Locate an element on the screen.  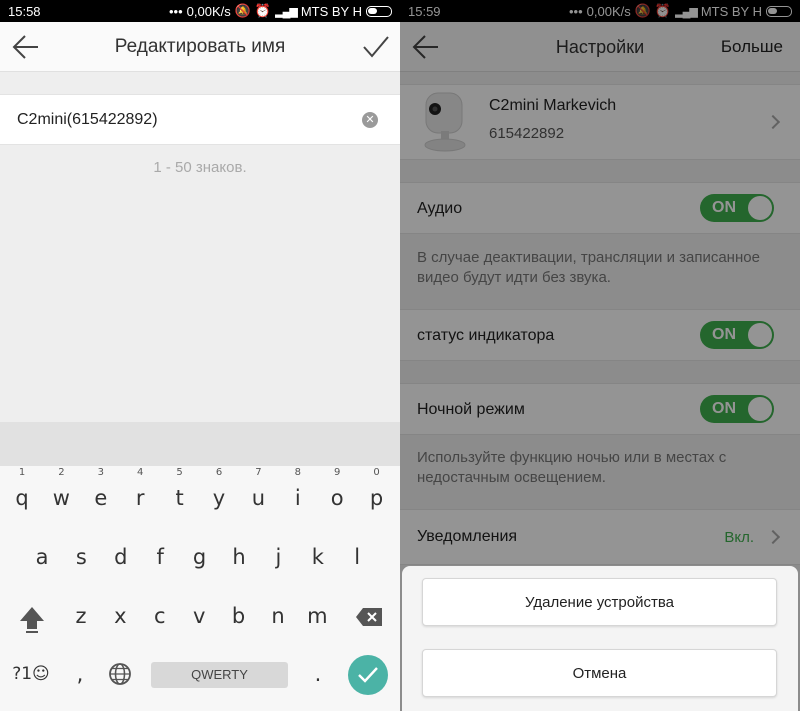
mute-icon: 🔕 is located at coordinates (242, 10).